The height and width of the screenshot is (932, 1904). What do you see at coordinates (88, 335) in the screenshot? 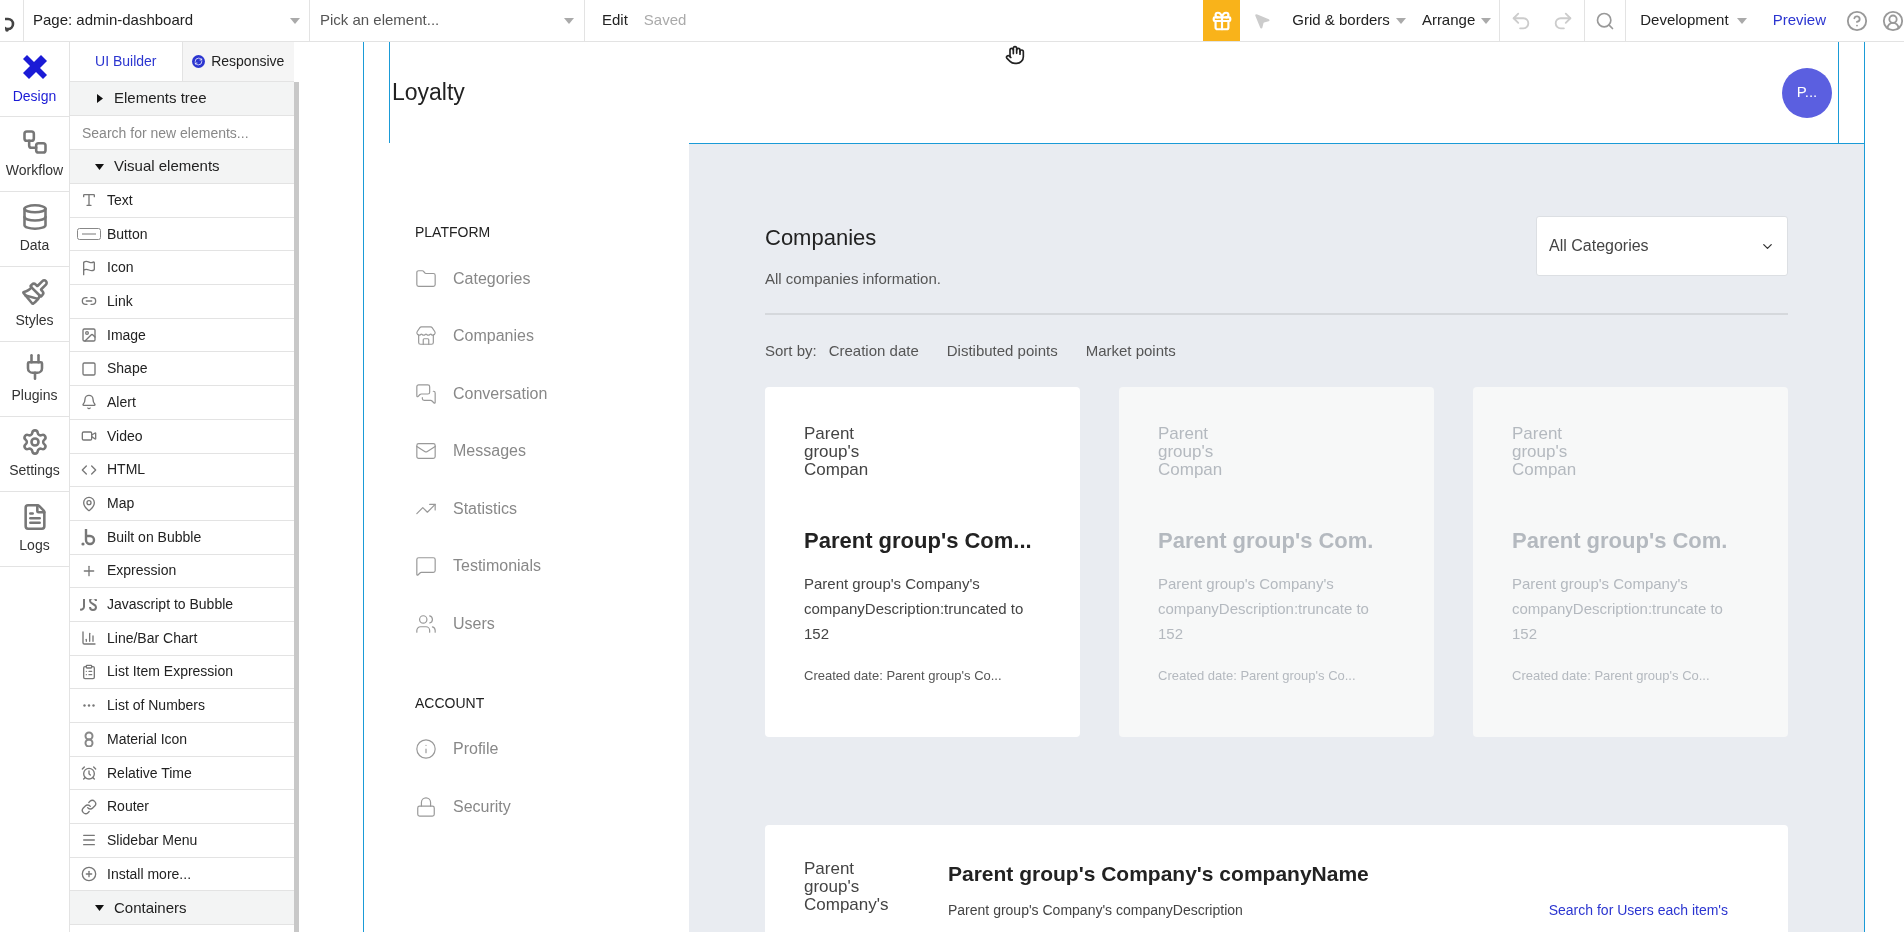
I see `image-icon` at bounding box center [88, 335].